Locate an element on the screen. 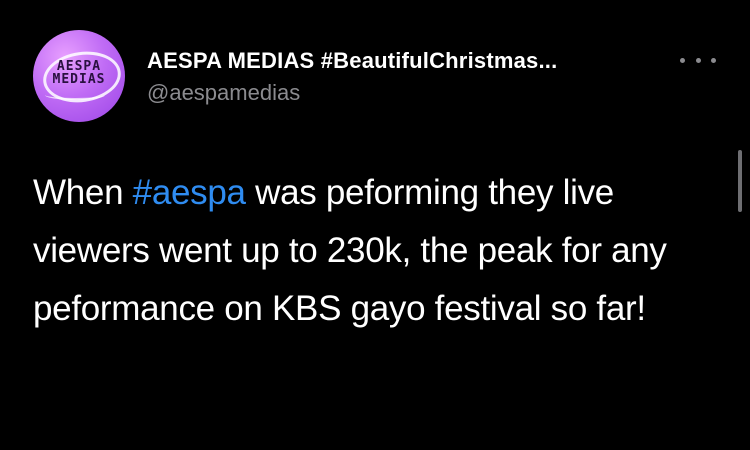  hashtag-link: #aespa is located at coordinates (189, 192).